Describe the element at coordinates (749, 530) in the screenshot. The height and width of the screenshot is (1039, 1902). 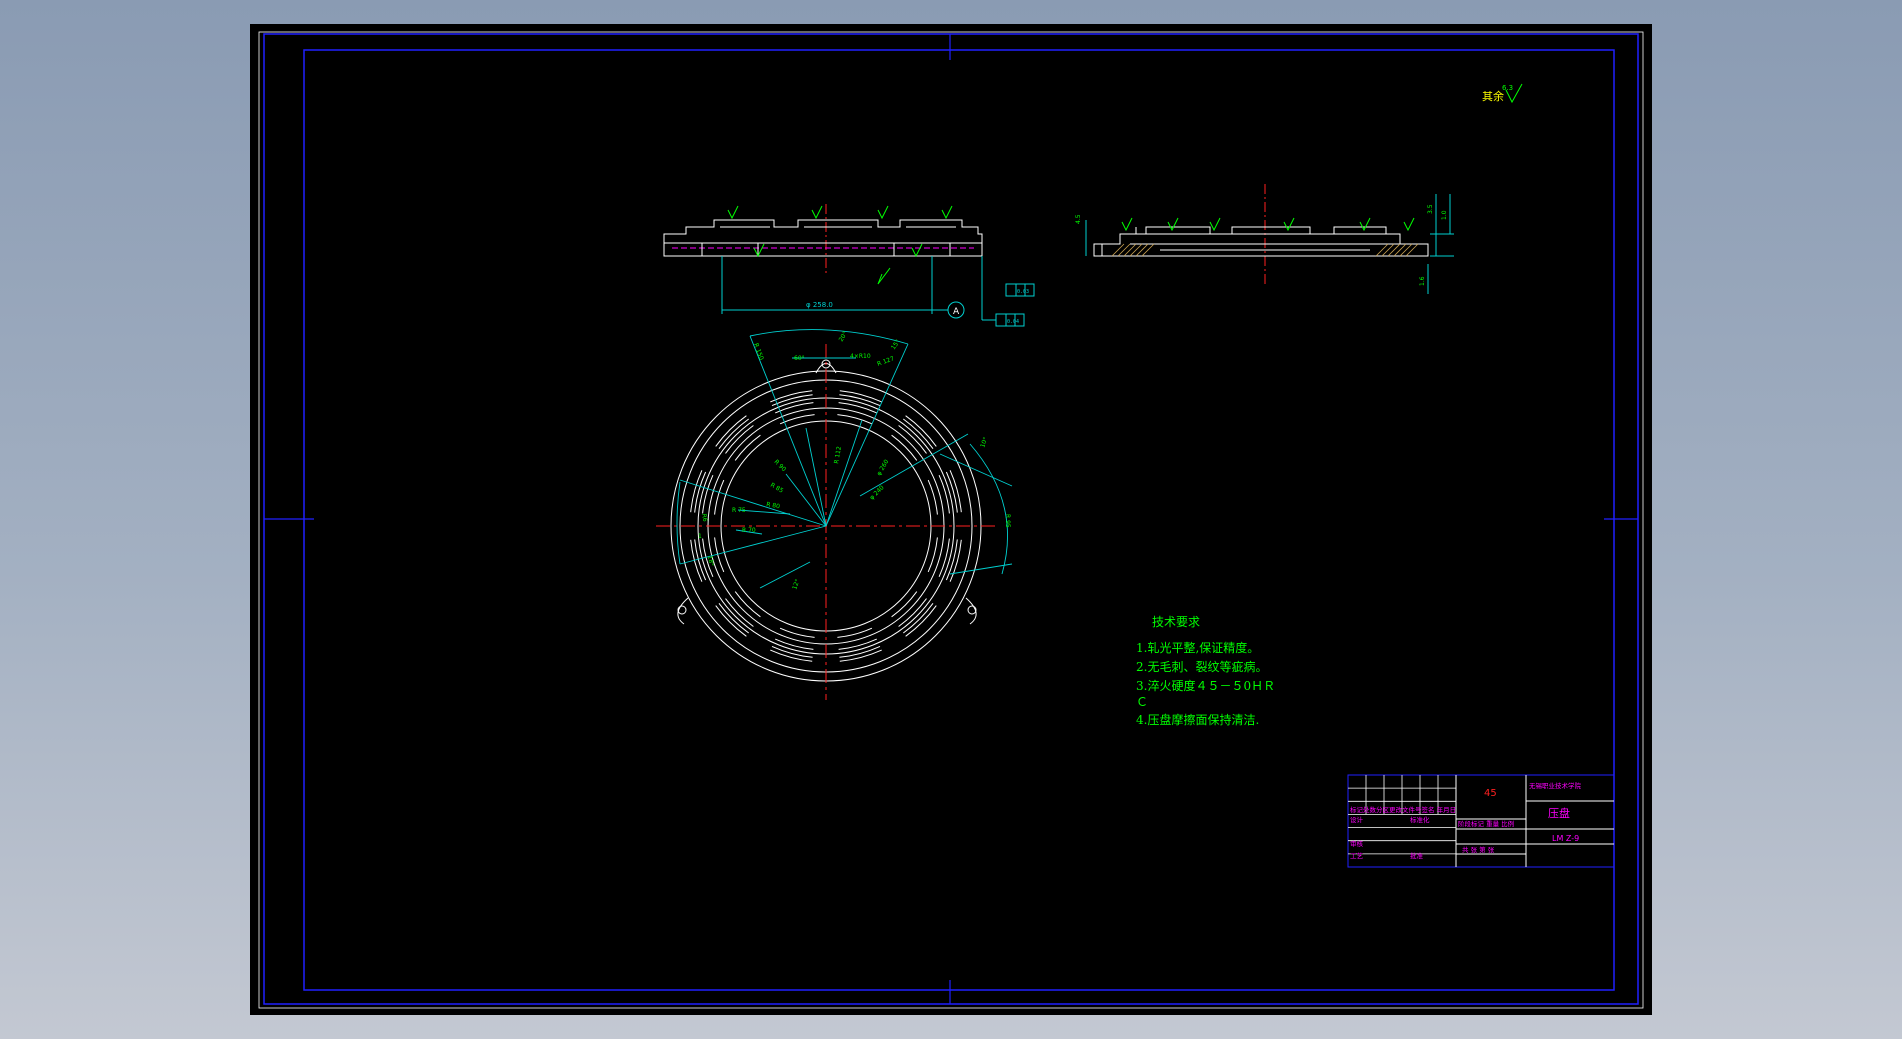
I see `dim-r70: R 70` at that location.